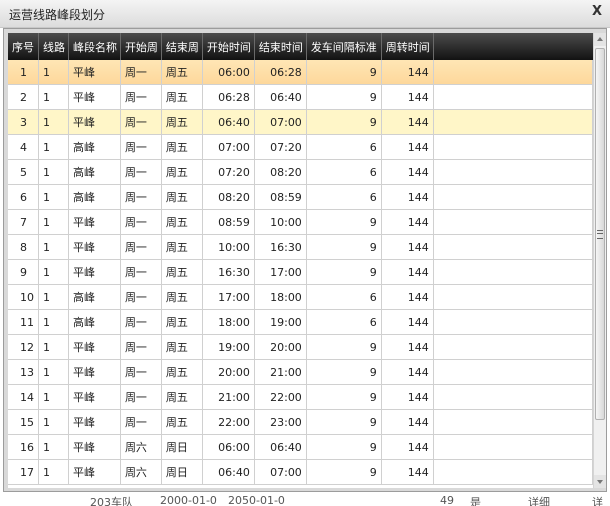  I want to click on column-header-seq: 序号, so click(23, 46).